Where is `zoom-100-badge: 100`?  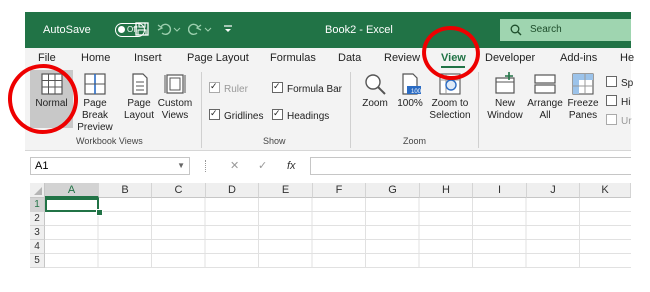
zoom-100-badge: 100 is located at coordinates (416, 92).